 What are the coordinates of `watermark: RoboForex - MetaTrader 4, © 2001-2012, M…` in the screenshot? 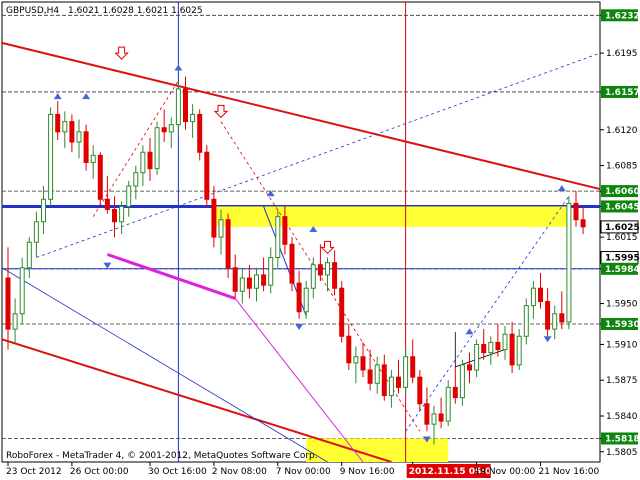 It's located at (162, 456).